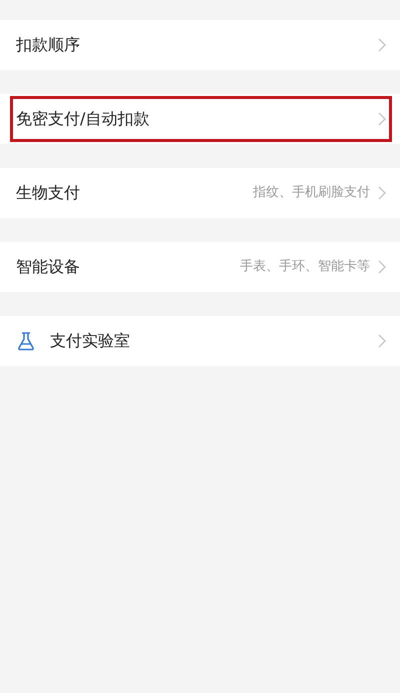 This screenshot has height=693, width=400. What do you see at coordinates (26, 341) in the screenshot?
I see `flask-icon` at bounding box center [26, 341].